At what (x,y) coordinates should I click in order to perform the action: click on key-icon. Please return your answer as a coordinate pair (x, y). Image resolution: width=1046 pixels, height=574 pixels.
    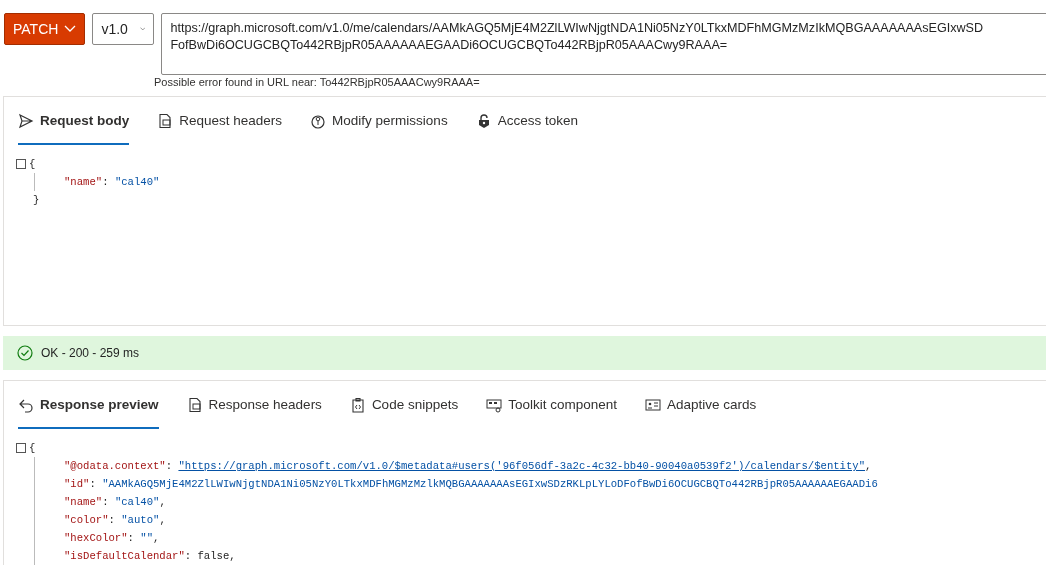
    Looking at the image, I should click on (318, 121).